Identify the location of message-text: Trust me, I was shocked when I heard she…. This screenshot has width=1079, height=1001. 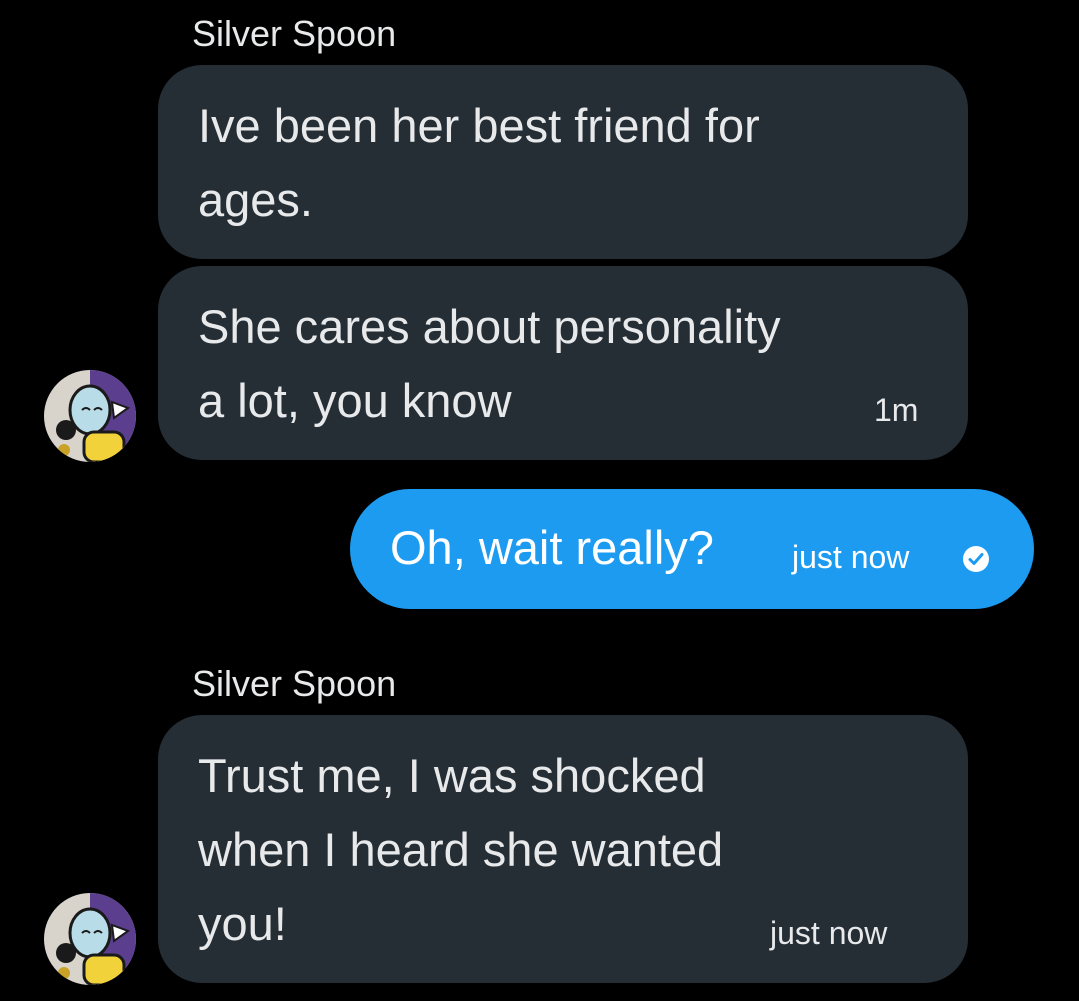
(461, 849).